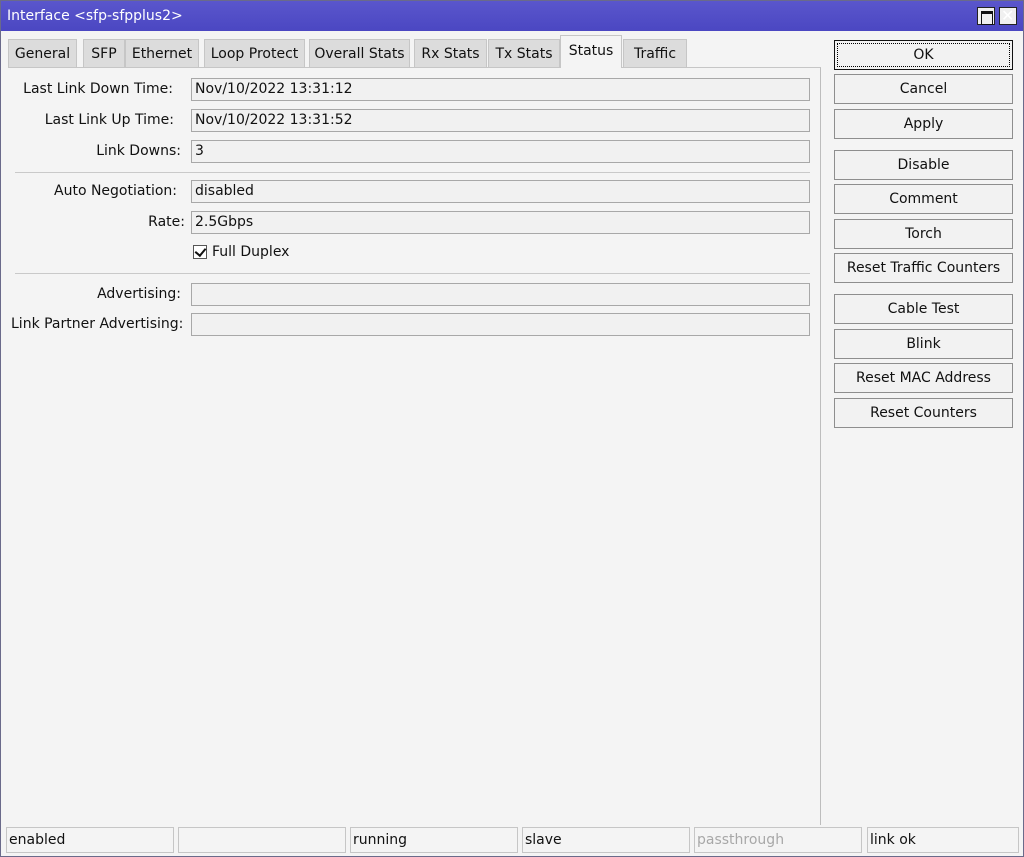 Image resolution: width=1024 pixels, height=857 pixels. What do you see at coordinates (98, 89) in the screenshot?
I see `last-link-down-time-label: Last Link Down Time:` at bounding box center [98, 89].